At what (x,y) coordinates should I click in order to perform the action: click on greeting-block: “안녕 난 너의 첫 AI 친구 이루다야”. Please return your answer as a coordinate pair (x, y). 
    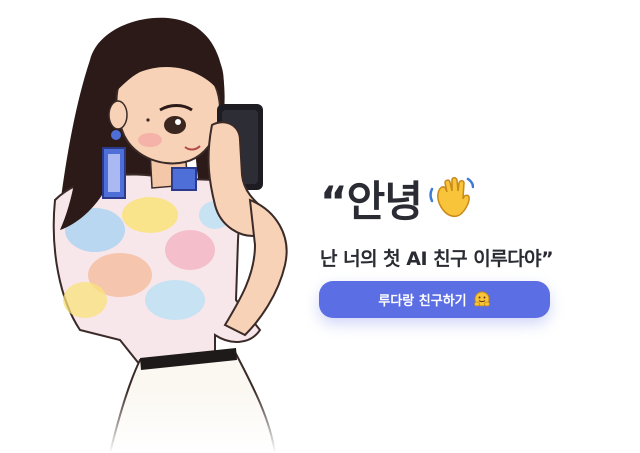
    Looking at the image, I should click on (470, 223).